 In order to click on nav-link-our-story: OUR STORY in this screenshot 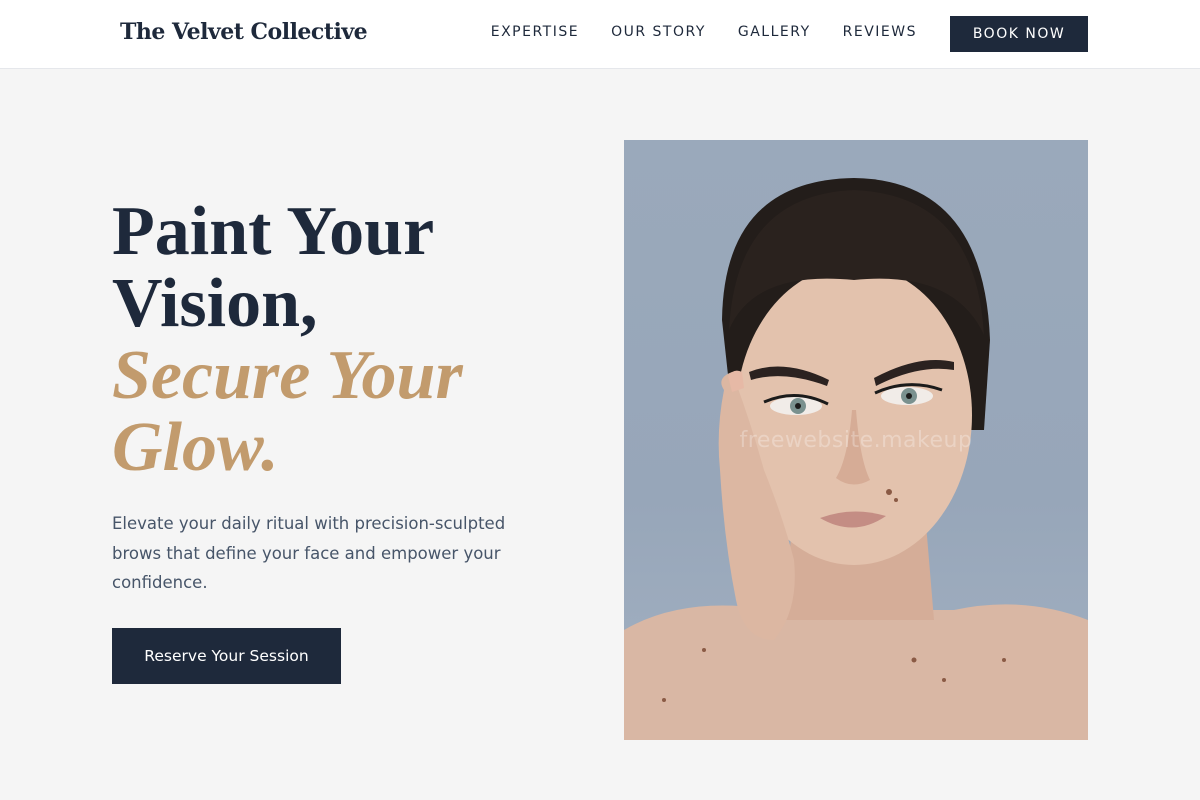, I will do `click(658, 32)`.